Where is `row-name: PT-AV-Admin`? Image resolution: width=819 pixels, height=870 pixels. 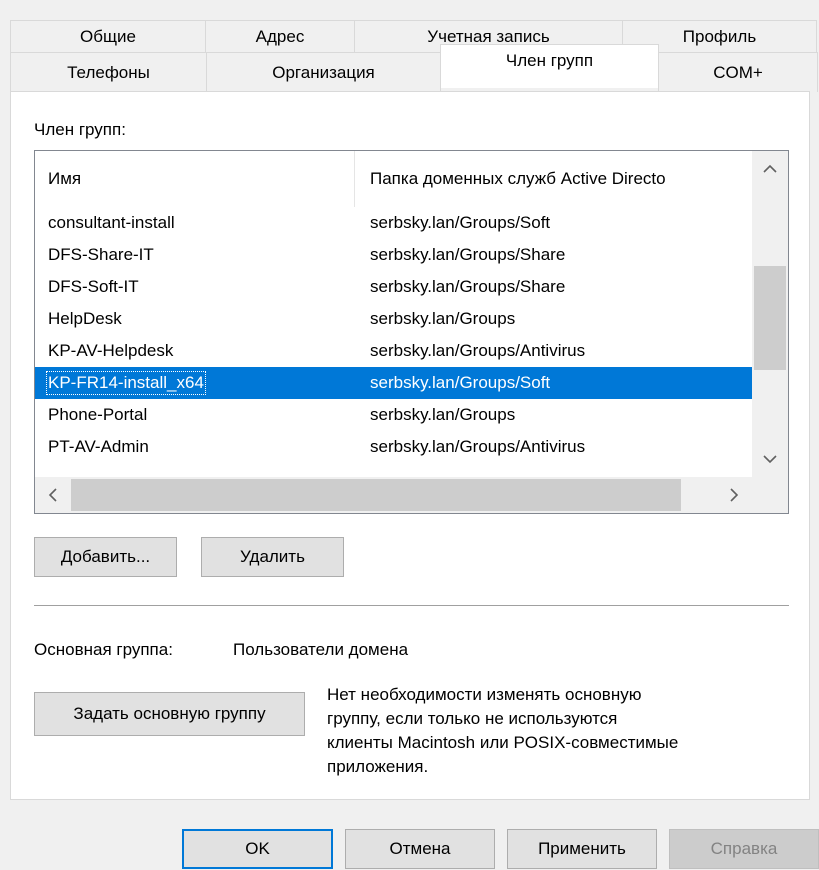
row-name: PT-AV-Admin is located at coordinates (98, 446).